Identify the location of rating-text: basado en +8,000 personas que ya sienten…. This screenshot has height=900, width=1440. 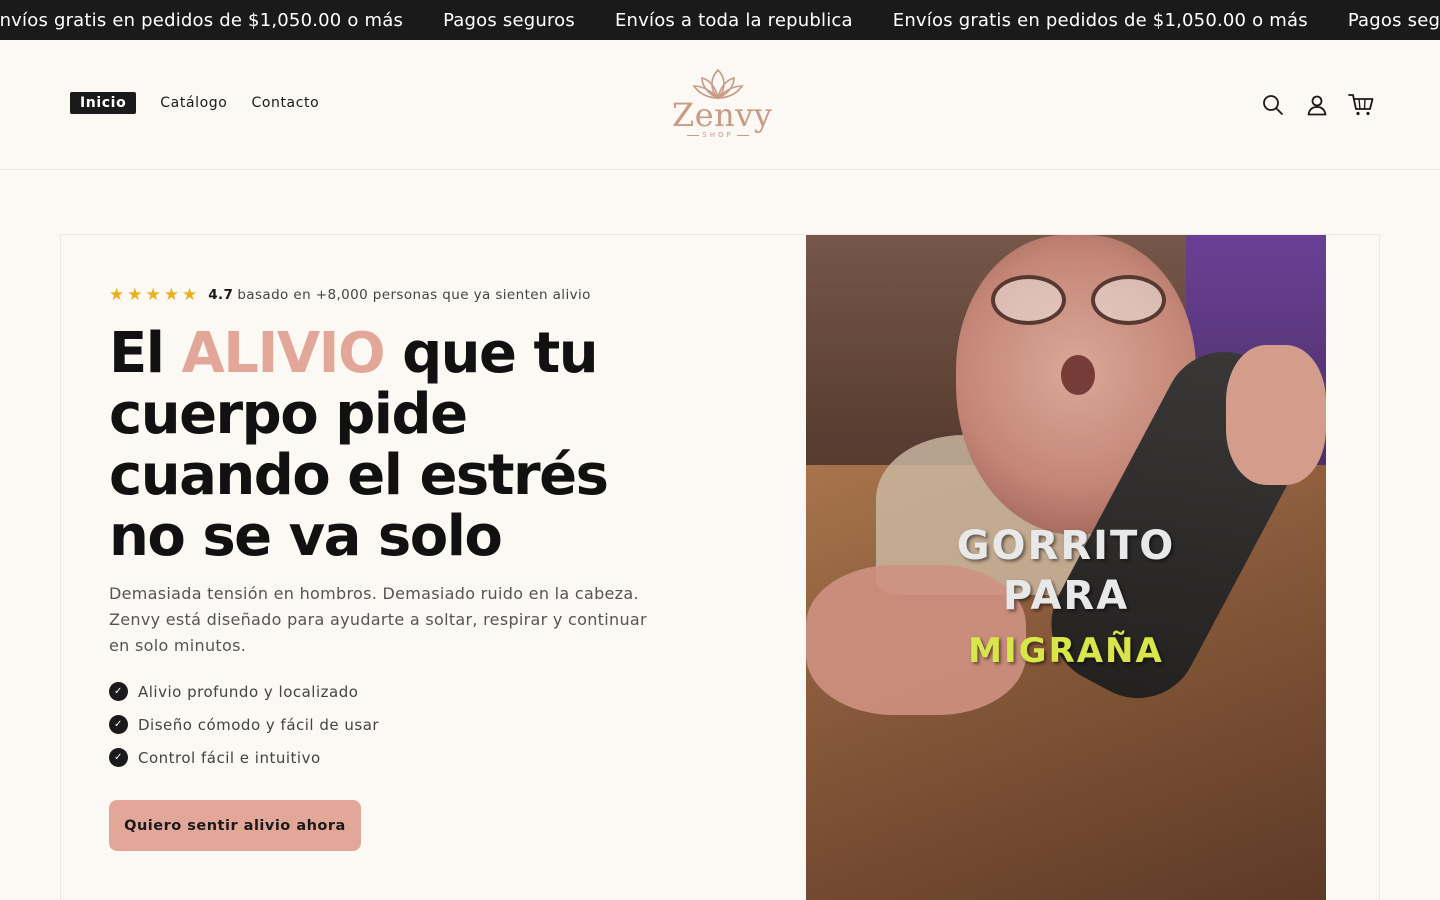
(414, 295).